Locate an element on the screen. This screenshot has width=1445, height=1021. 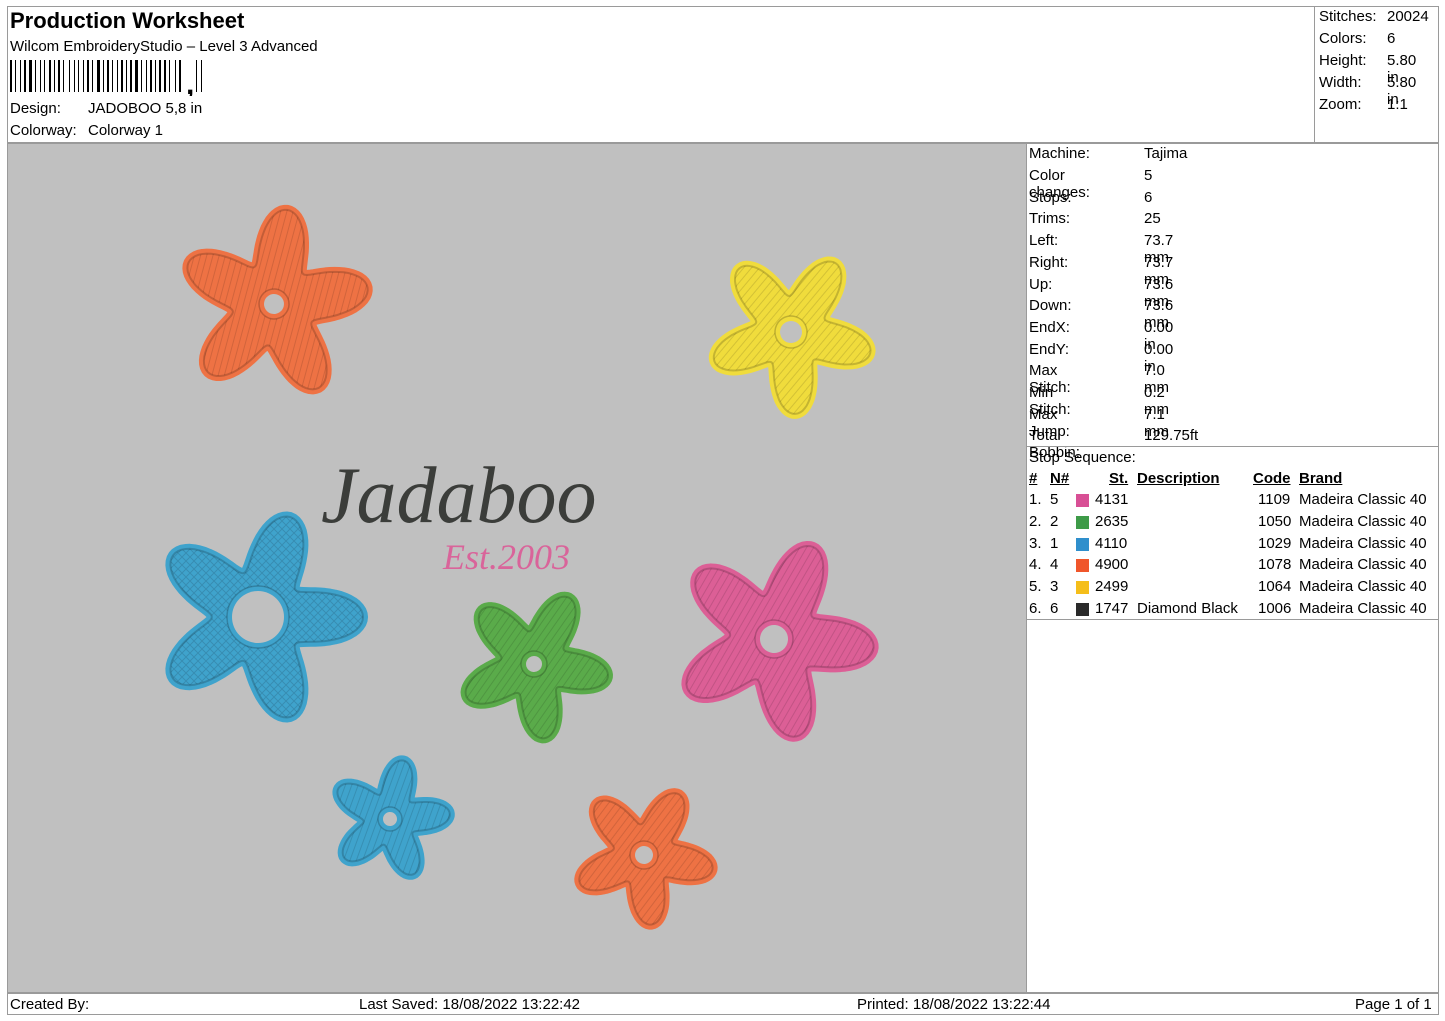
col-description: Description is located at coordinates (1178, 478).